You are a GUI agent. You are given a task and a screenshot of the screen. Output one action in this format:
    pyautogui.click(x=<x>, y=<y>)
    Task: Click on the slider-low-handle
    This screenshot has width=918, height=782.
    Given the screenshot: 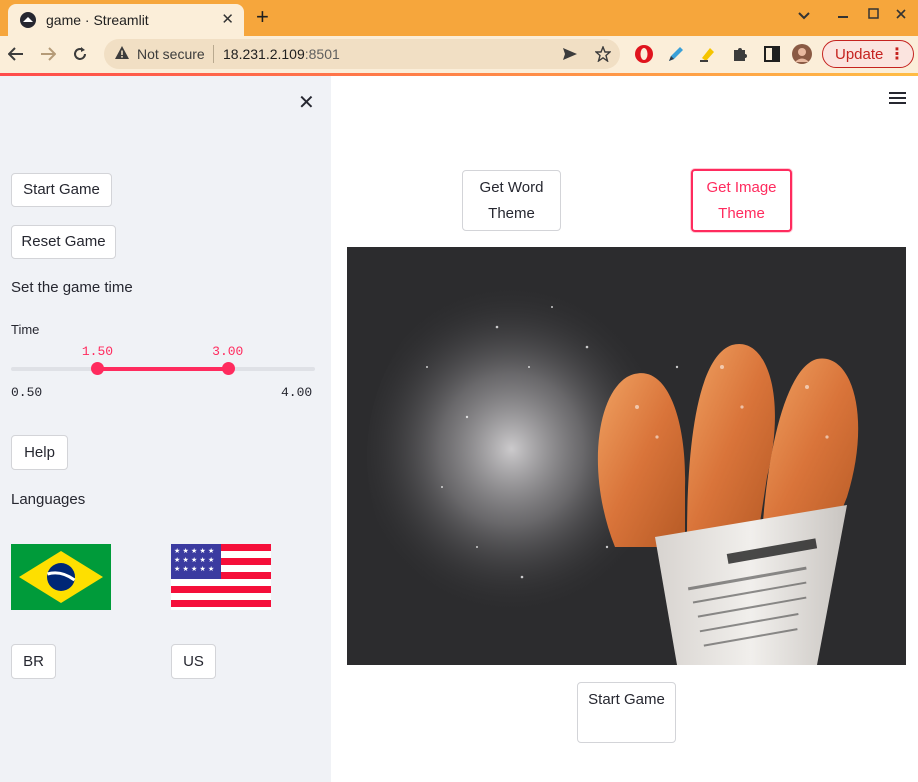 What is the action you would take?
    pyautogui.click(x=98, y=368)
    